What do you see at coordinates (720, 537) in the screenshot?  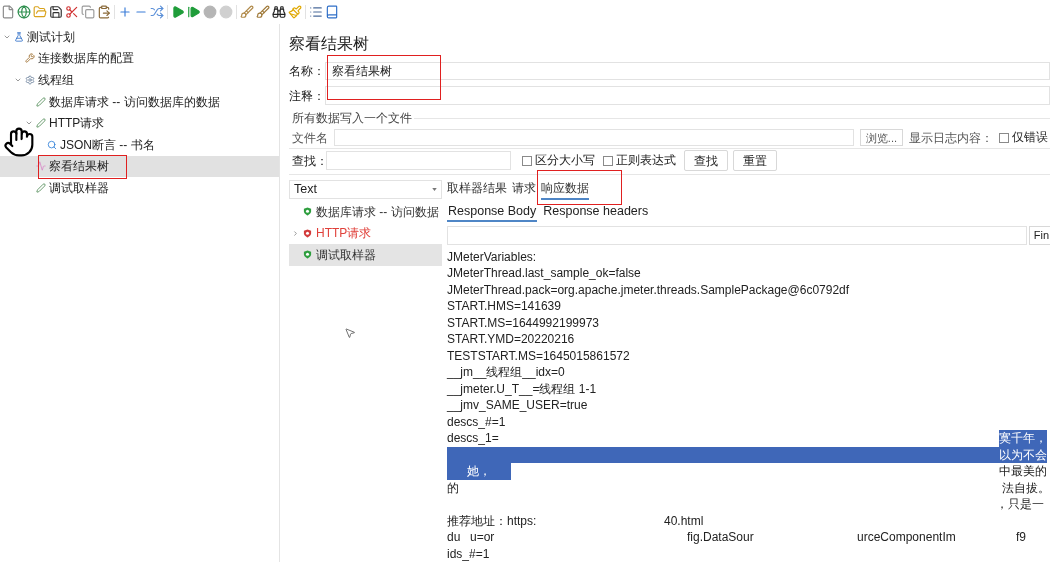 I see `response-text: fig.DataSour` at bounding box center [720, 537].